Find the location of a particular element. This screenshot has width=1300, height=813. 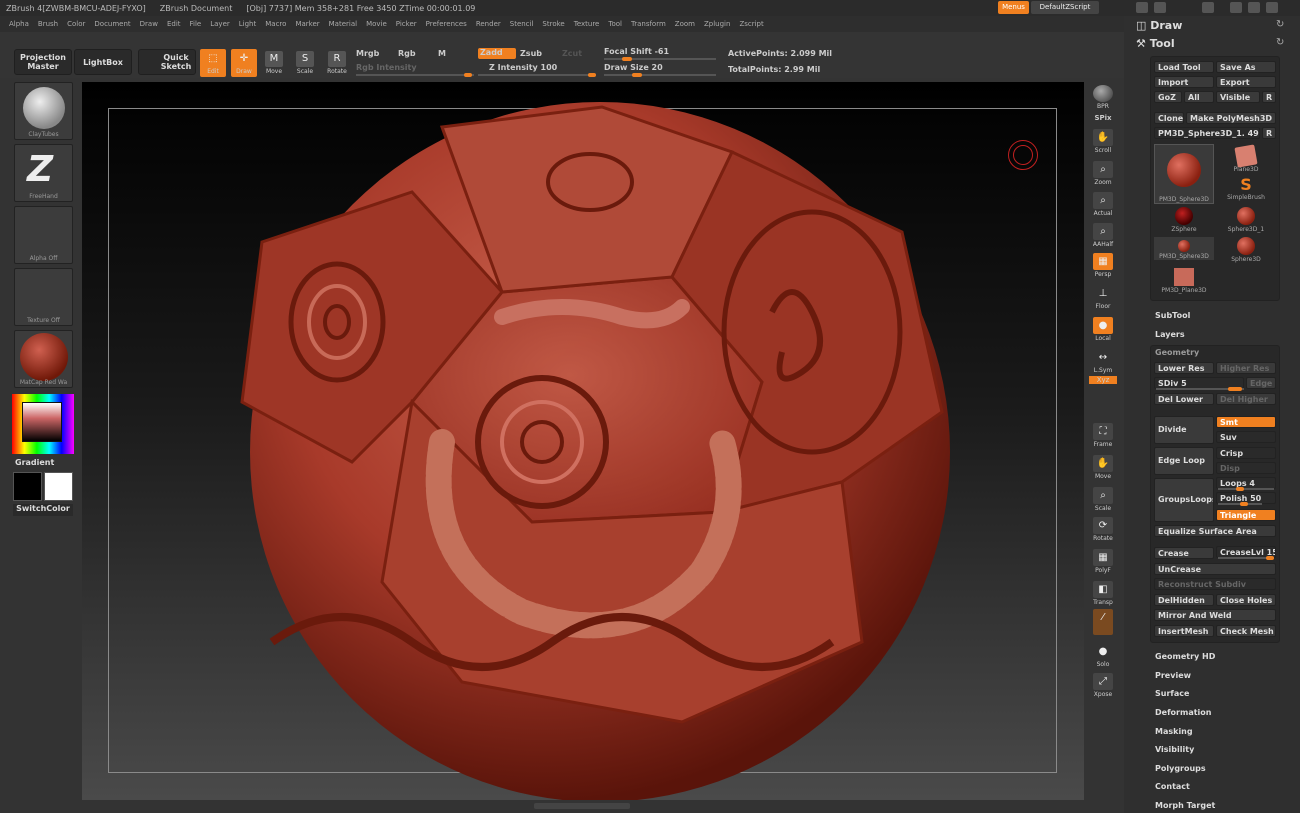

spix-slider: SPix is located at coordinates (1103, 120).